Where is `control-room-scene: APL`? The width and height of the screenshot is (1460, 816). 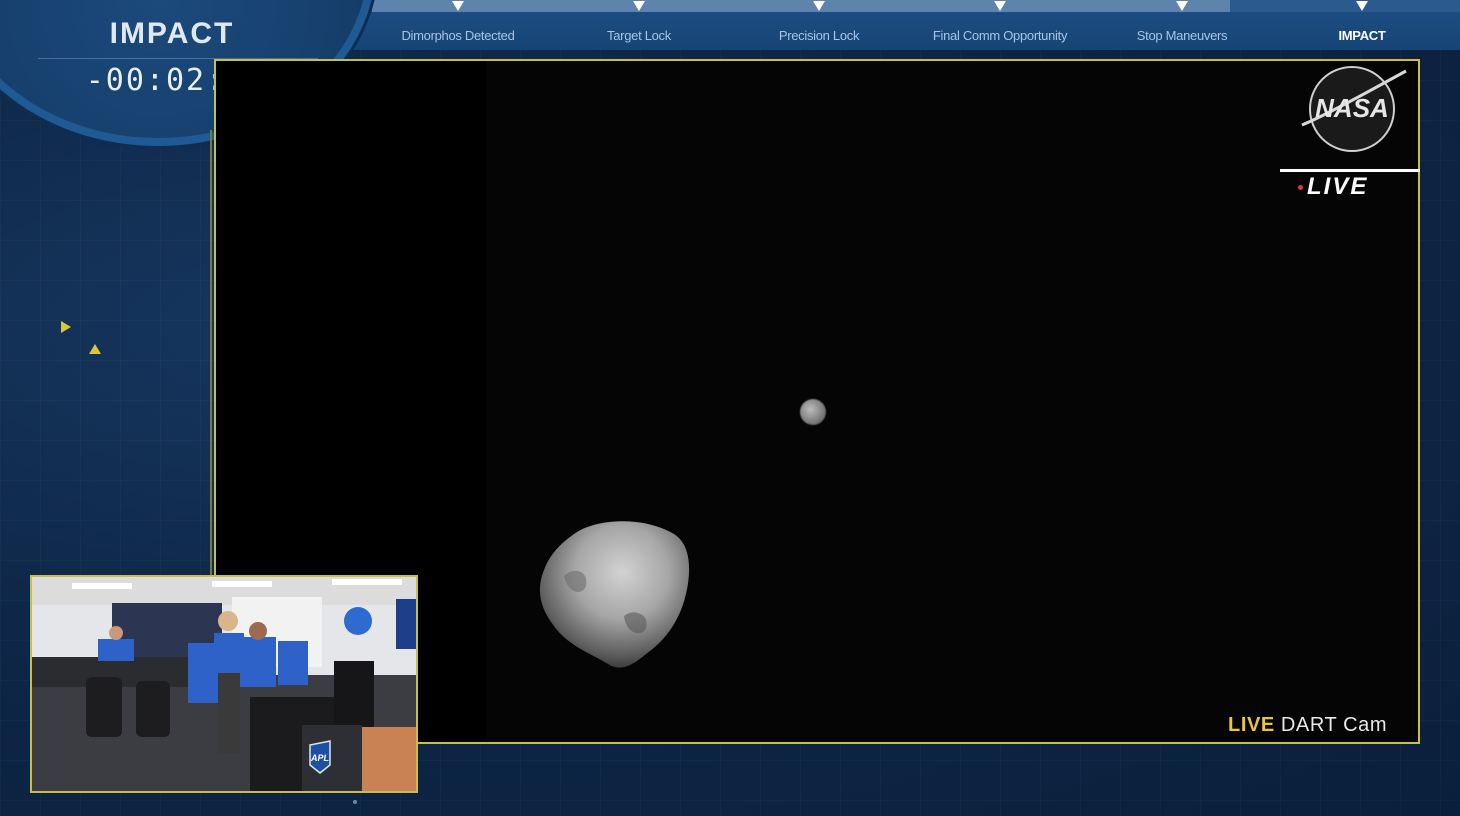 control-room-scene: APL is located at coordinates (224, 684).